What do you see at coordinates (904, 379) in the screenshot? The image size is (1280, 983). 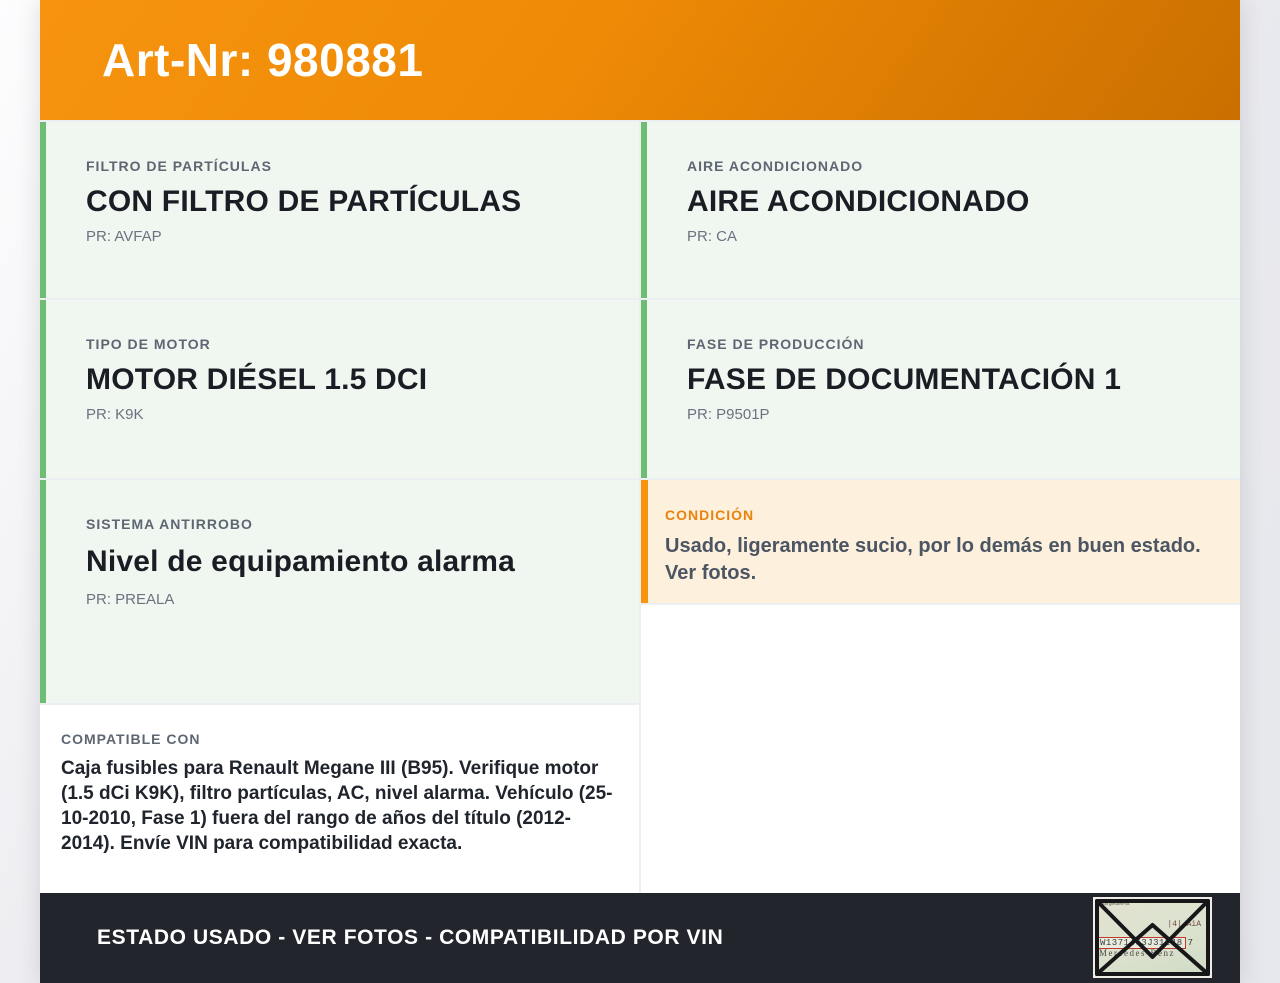 I see `card-value: FASE DE DOCUMENTACIÓN 1` at bounding box center [904, 379].